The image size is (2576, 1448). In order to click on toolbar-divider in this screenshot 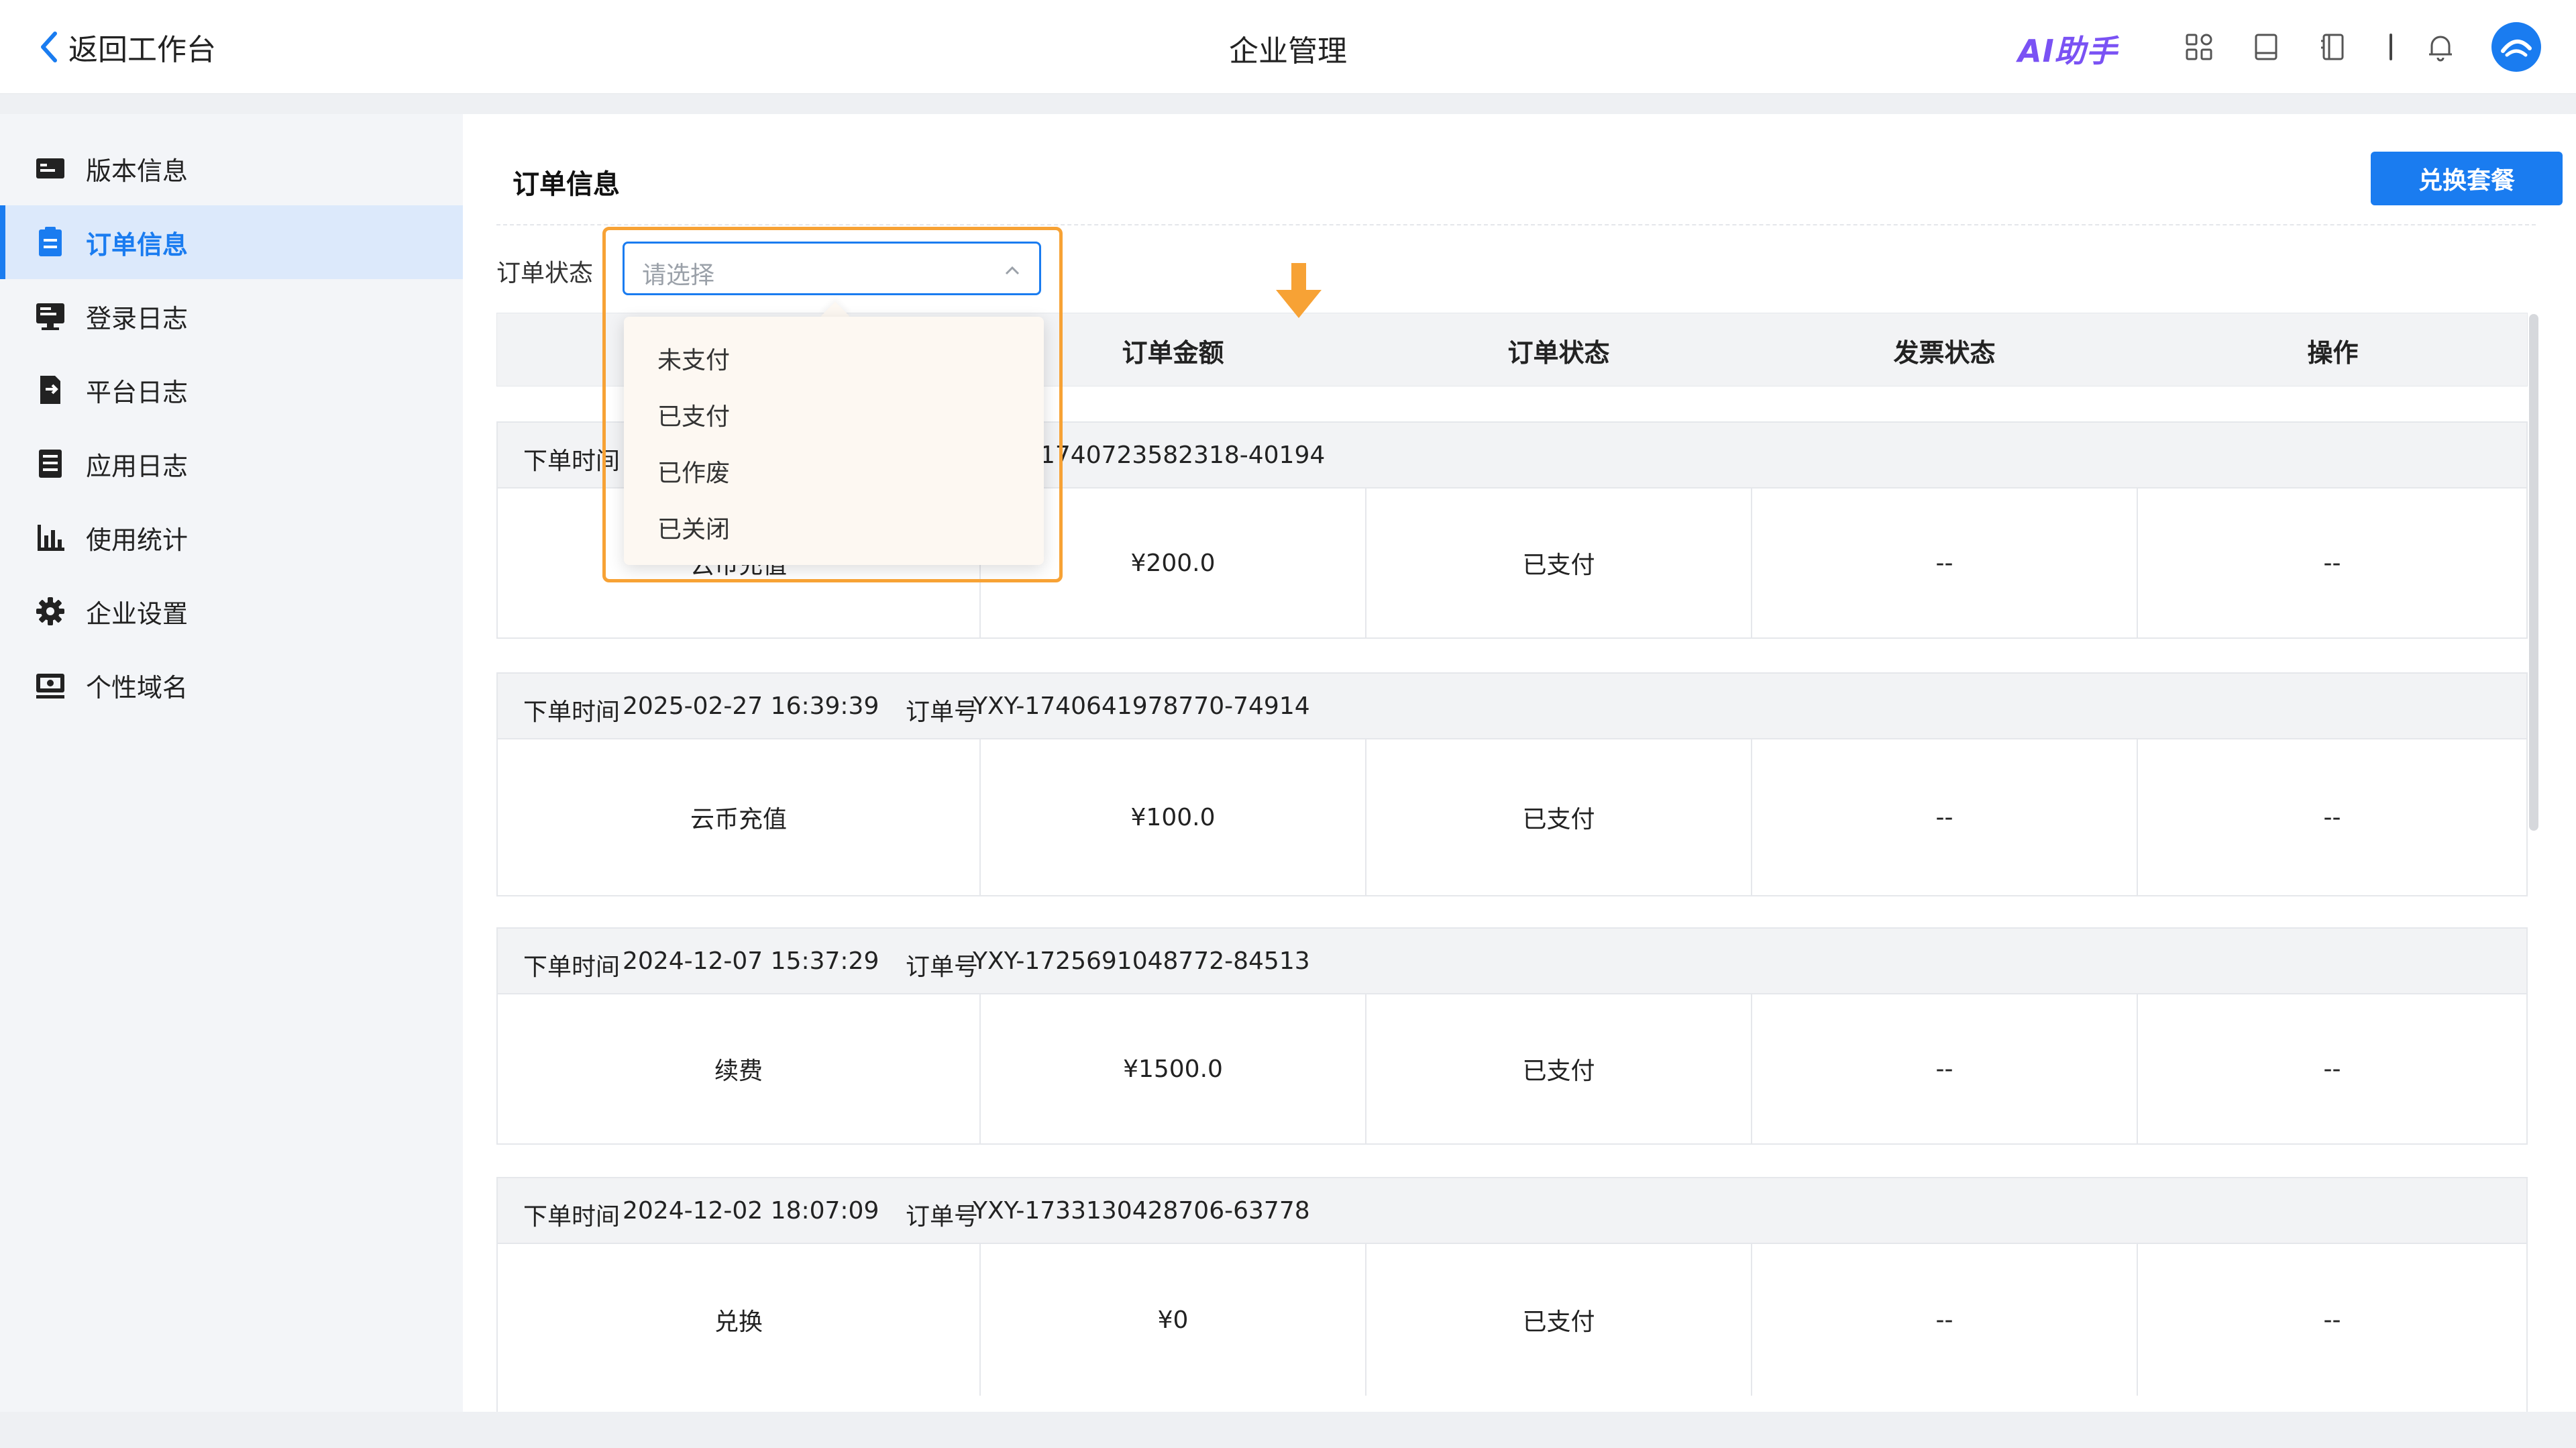, I will do `click(2391, 47)`.